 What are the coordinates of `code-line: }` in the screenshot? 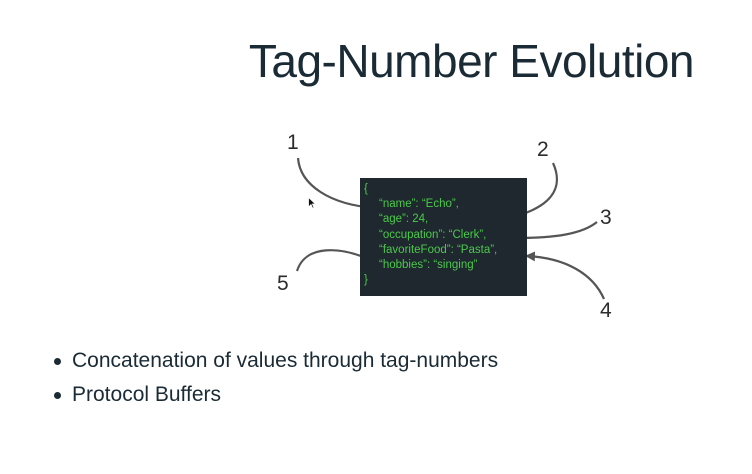 It's located at (366, 280).